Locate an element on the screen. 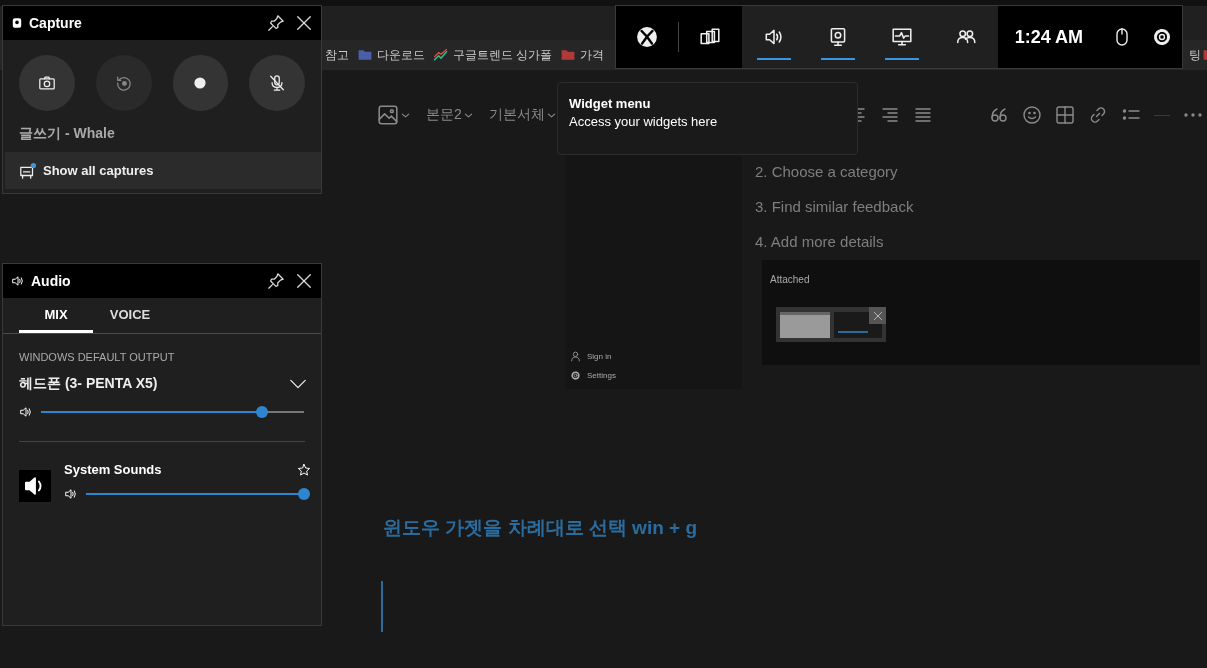  align-justify-icon is located at coordinates (923, 115).